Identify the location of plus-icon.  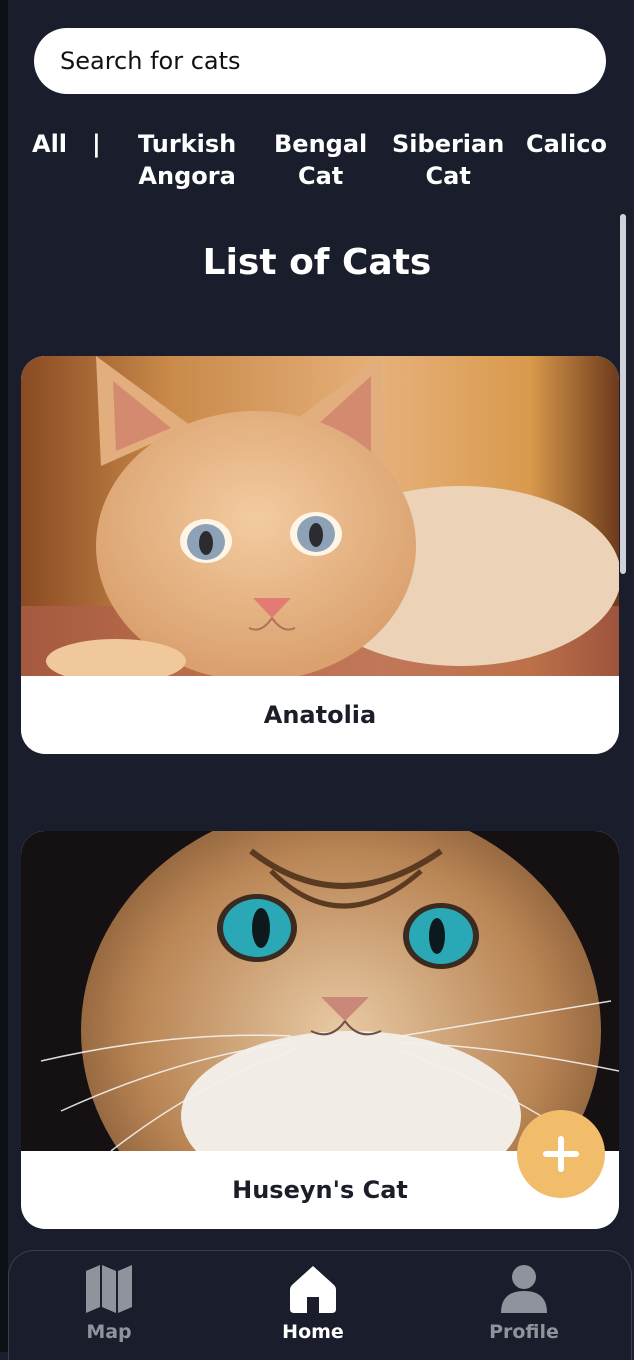
(561, 1154).